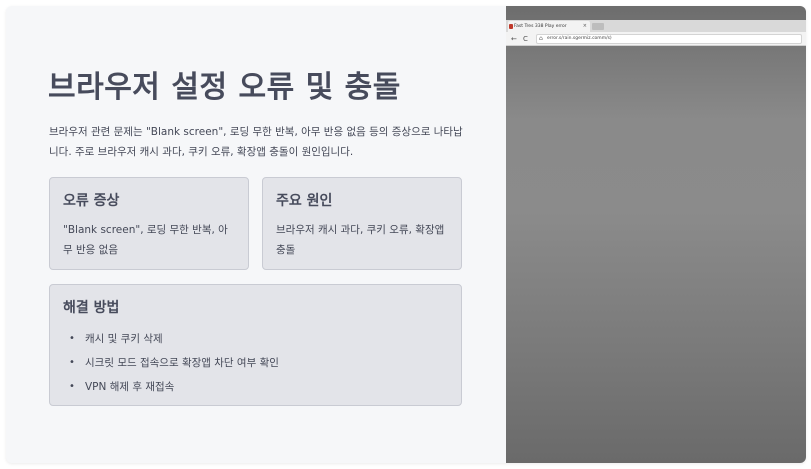  What do you see at coordinates (91, 201) in the screenshot?
I see `symptom-card-title: 오류 증상` at bounding box center [91, 201].